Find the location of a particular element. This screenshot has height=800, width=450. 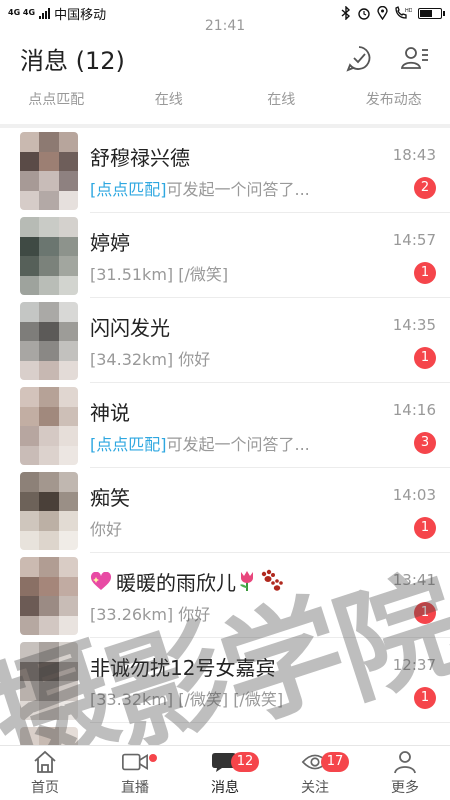

nav-follow-label: 关注 is located at coordinates (315, 788).